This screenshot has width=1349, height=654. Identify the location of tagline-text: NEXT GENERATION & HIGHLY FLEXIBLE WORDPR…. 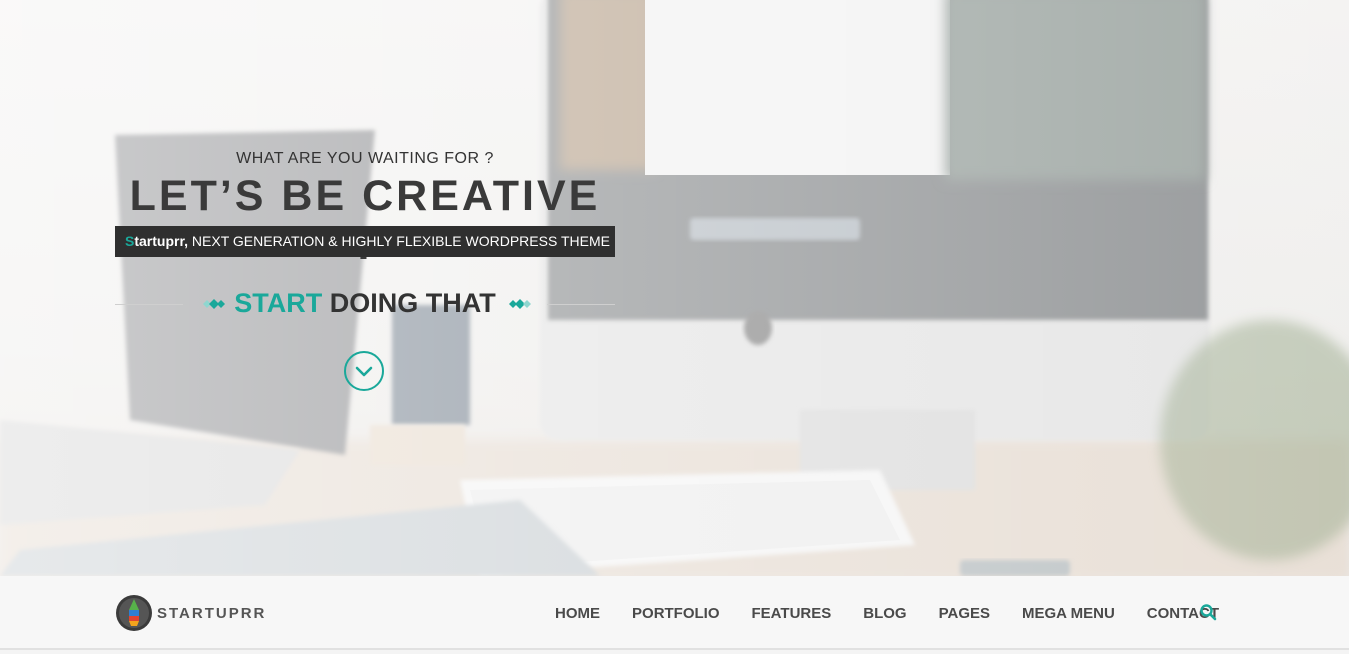
(399, 241).